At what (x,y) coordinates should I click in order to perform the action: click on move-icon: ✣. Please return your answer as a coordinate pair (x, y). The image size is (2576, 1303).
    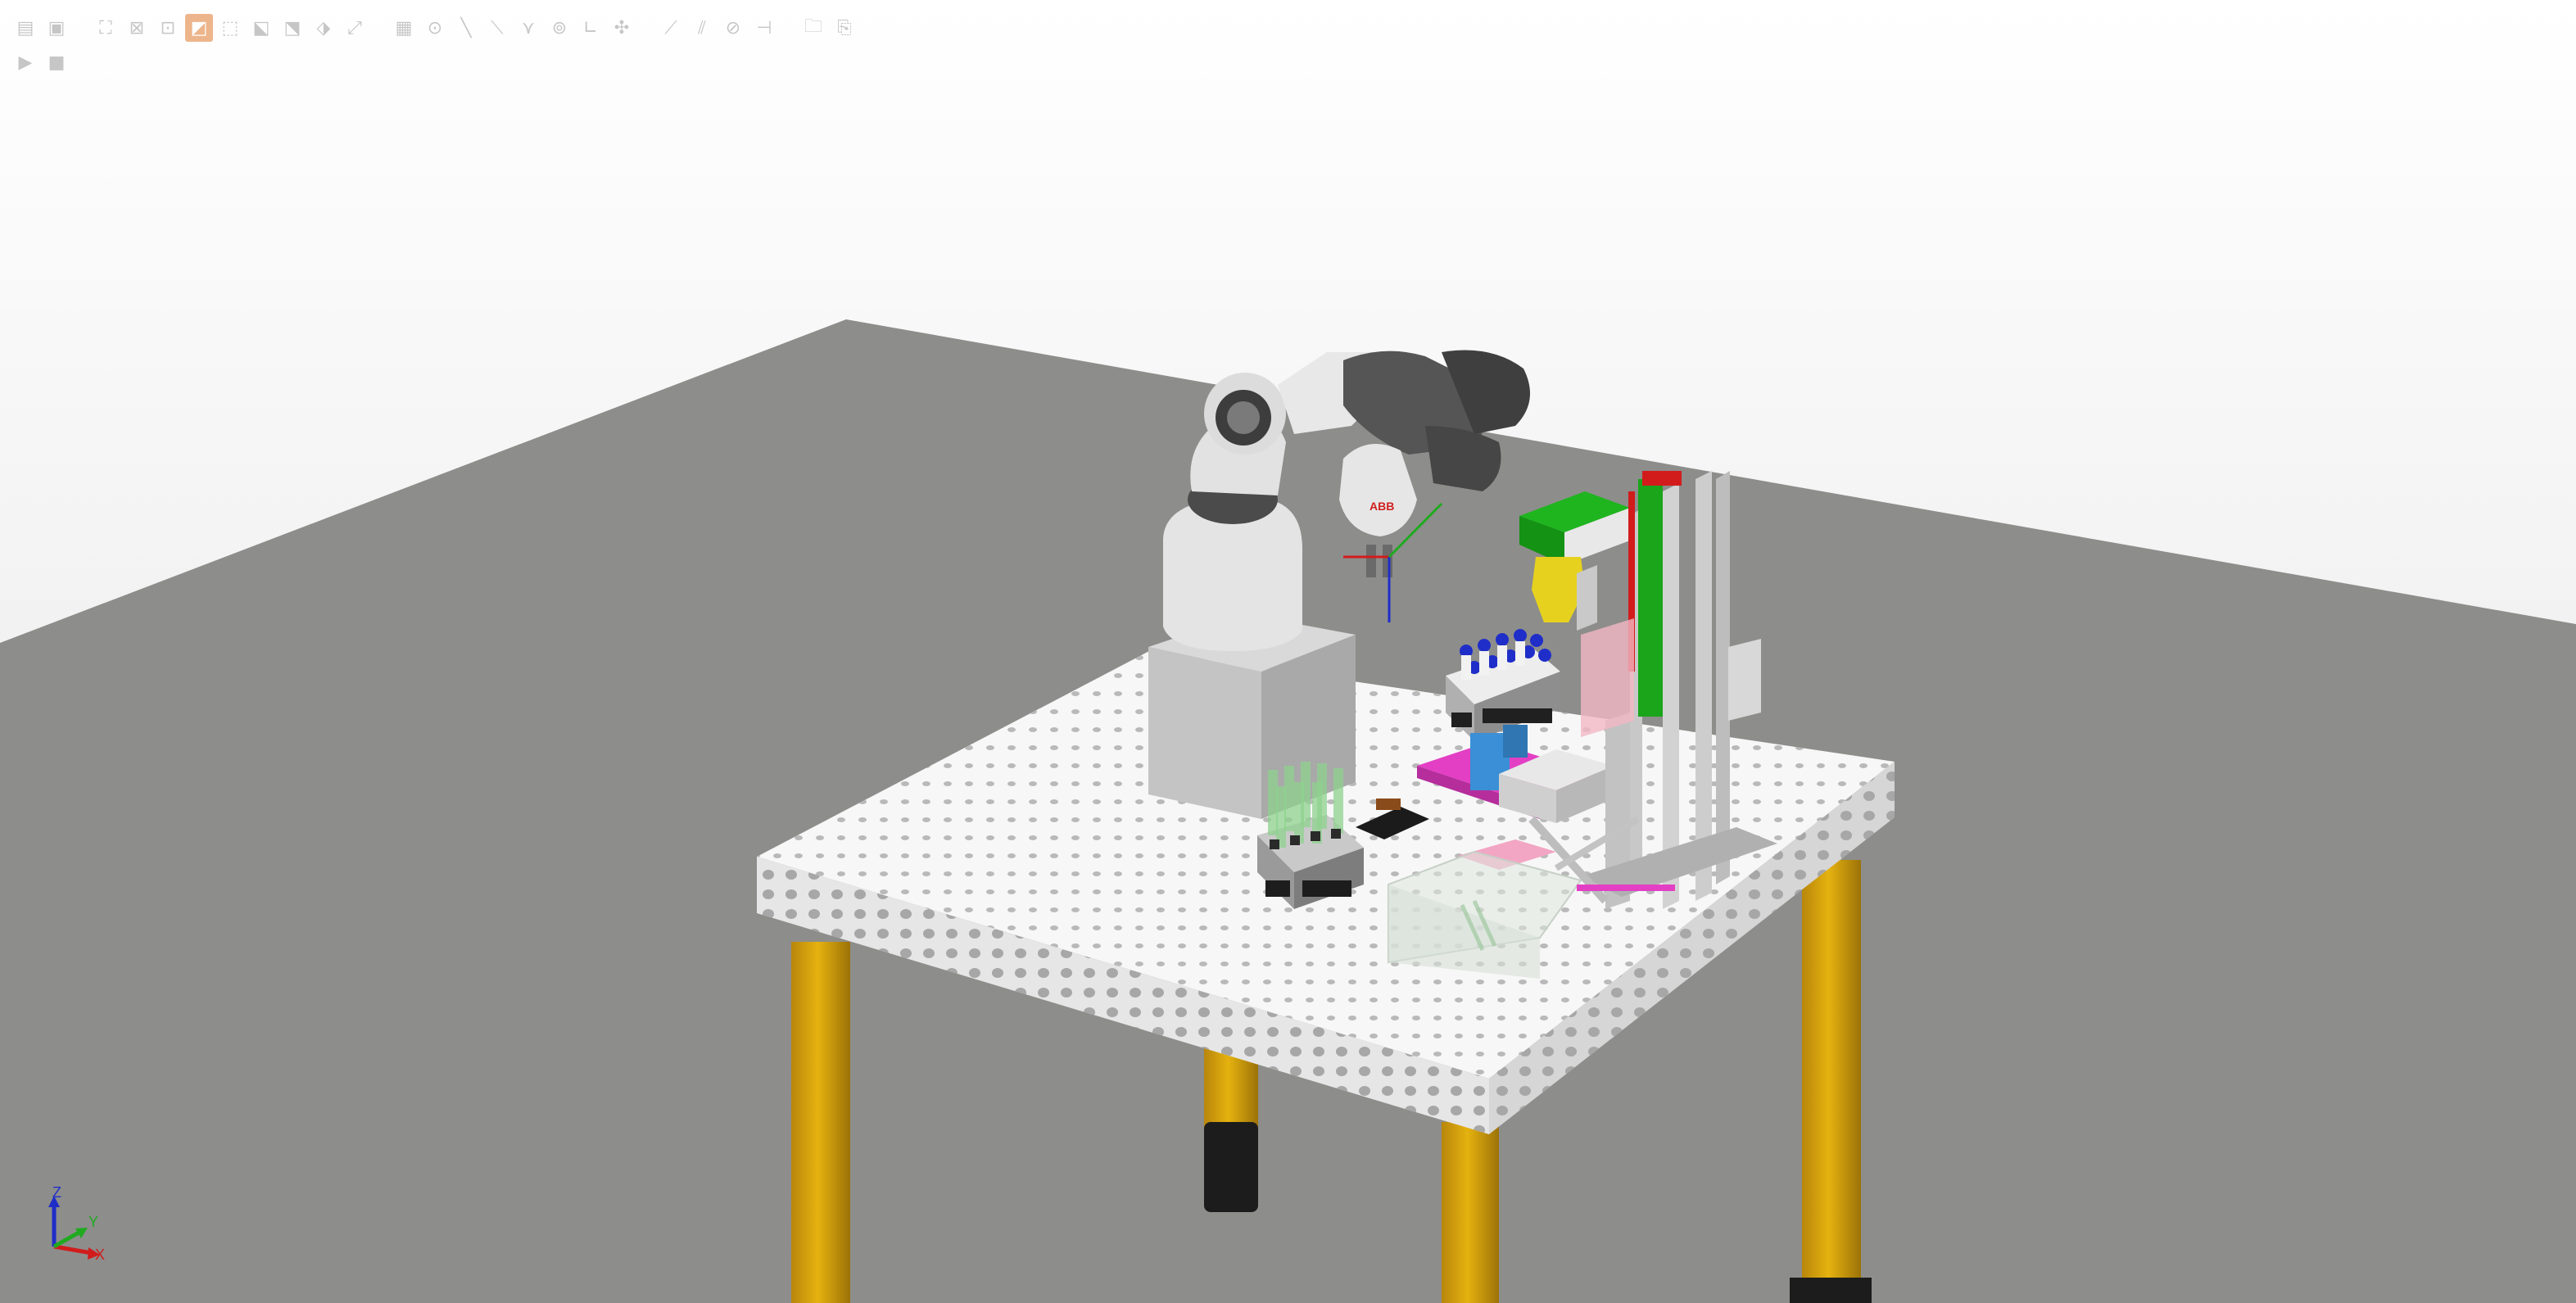
    Looking at the image, I should click on (622, 28).